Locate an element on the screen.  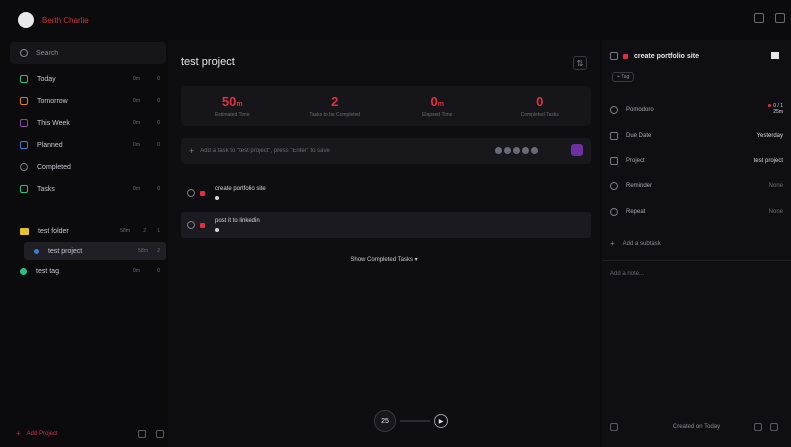
stat-value: 2 is located at coordinates (335, 101).